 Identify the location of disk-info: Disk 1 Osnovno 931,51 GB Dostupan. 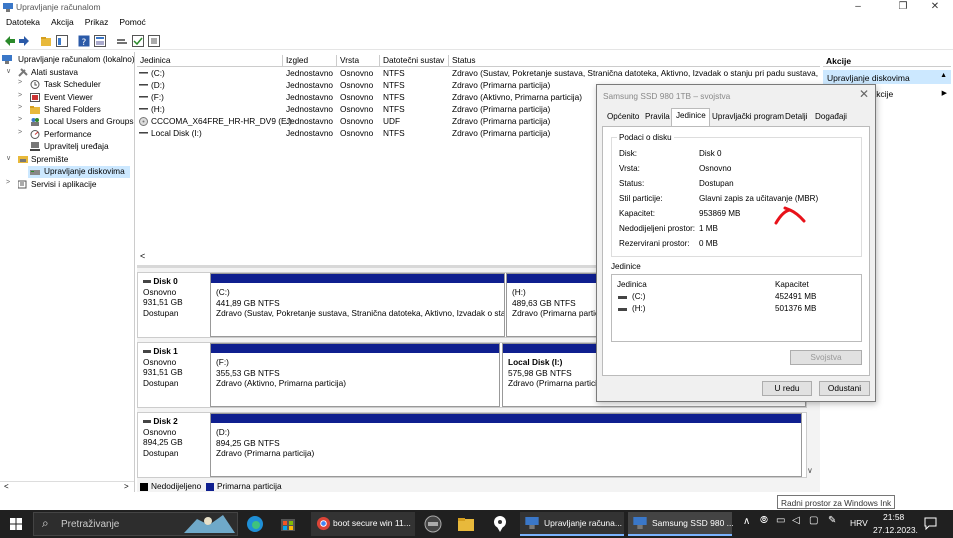
(175, 367).